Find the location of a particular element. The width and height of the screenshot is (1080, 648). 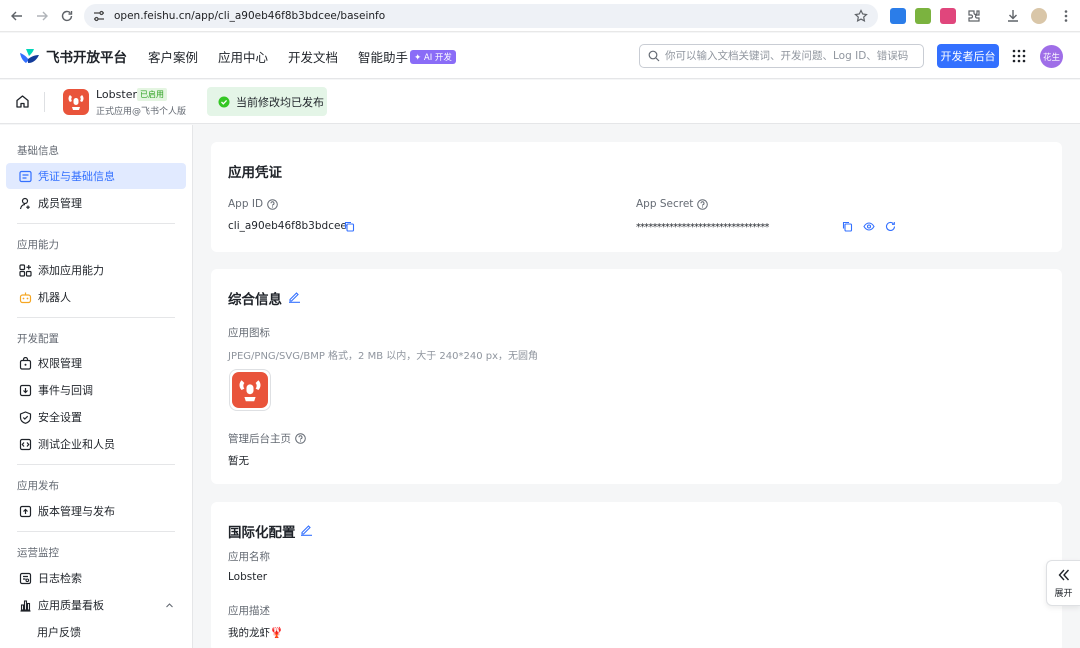

nav-smart-assistant: 智能助手 ✦ AI 开发 is located at coordinates (407, 56).